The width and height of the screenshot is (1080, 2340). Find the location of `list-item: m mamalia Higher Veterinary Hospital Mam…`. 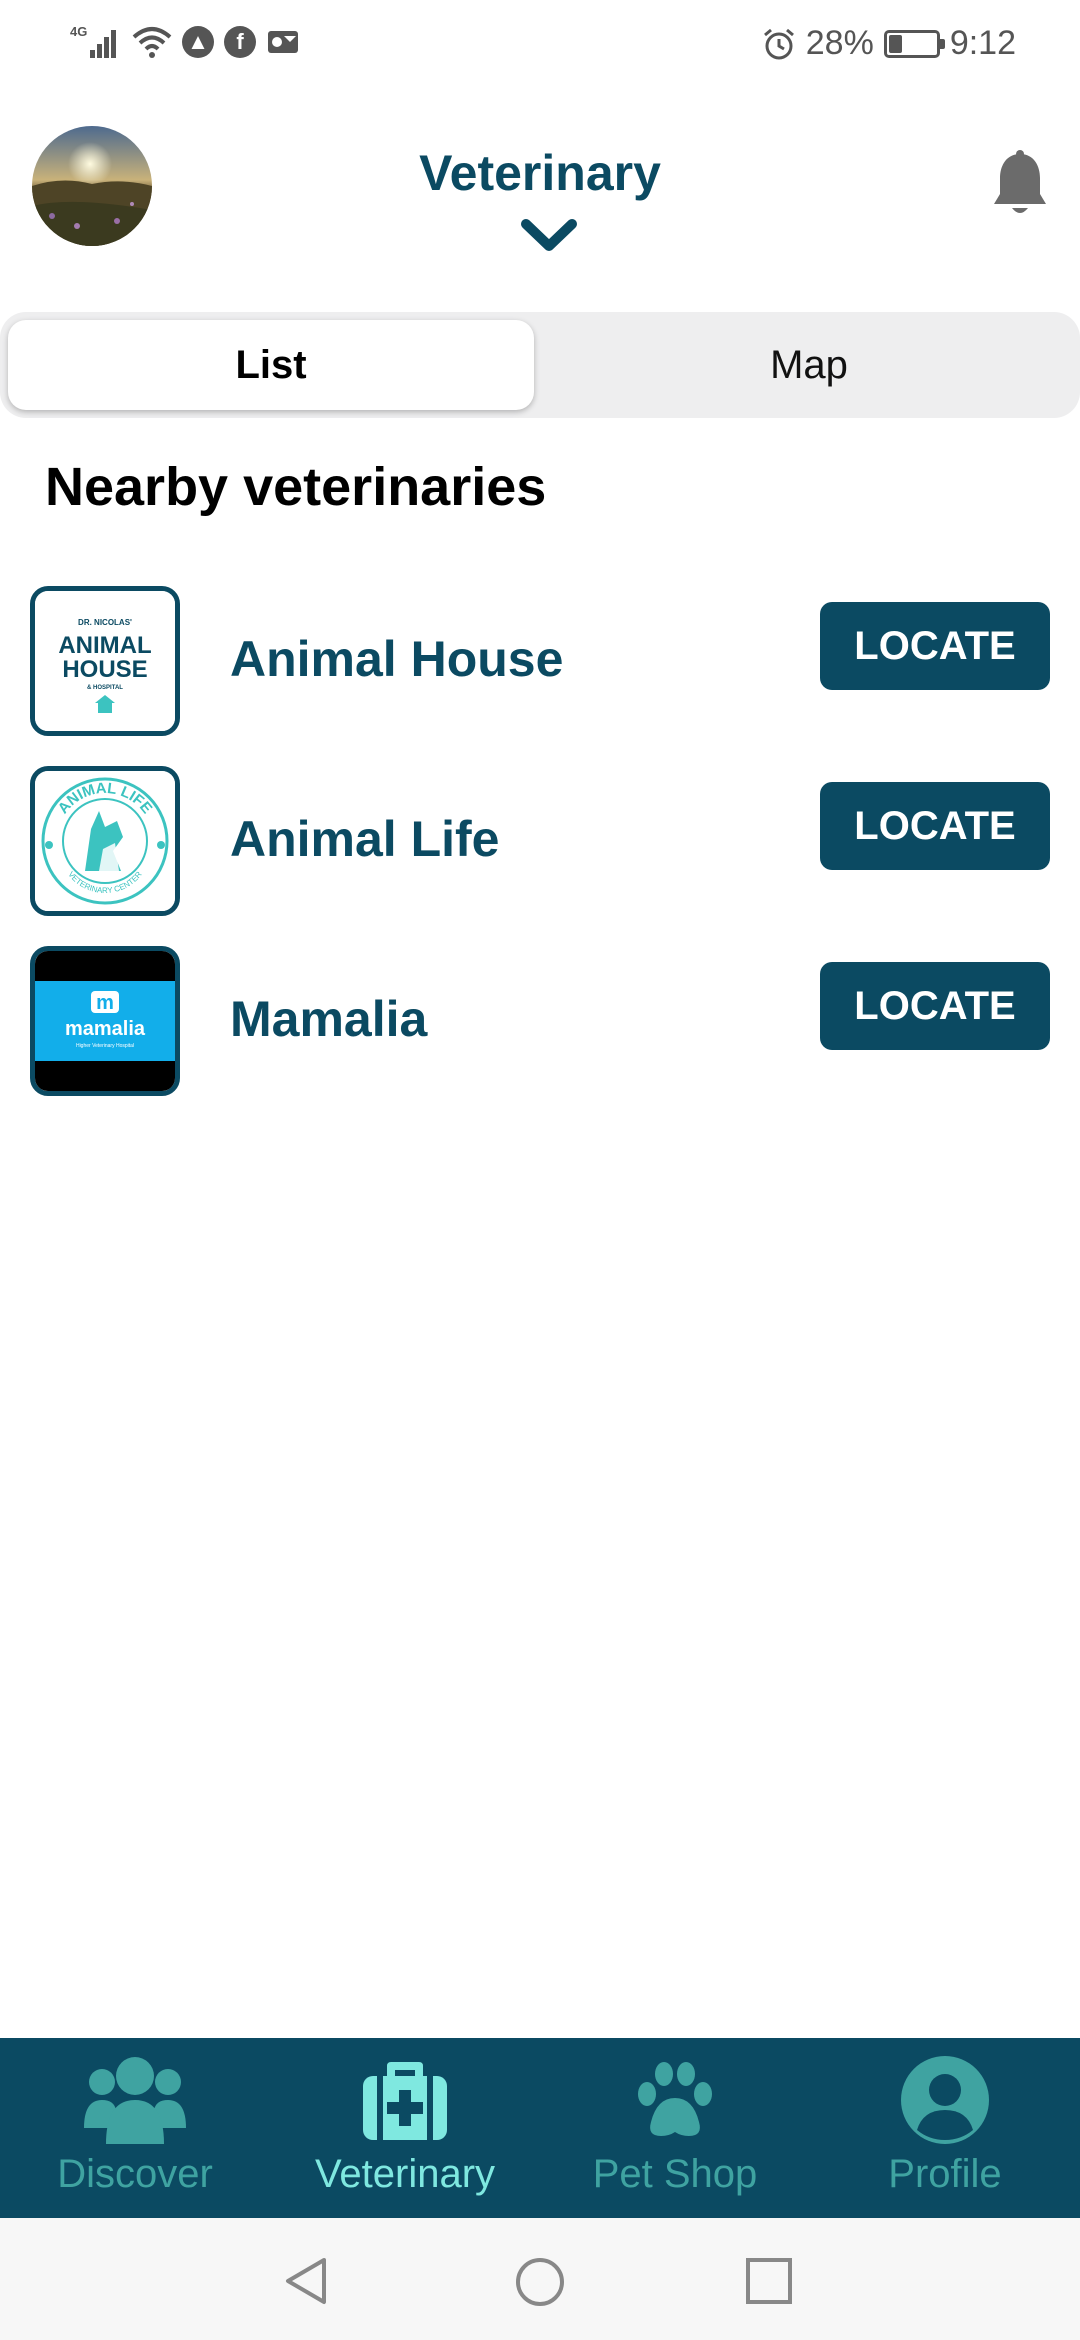

list-item: m mamalia Higher Veterinary Hospital Mam… is located at coordinates (540, 1020).